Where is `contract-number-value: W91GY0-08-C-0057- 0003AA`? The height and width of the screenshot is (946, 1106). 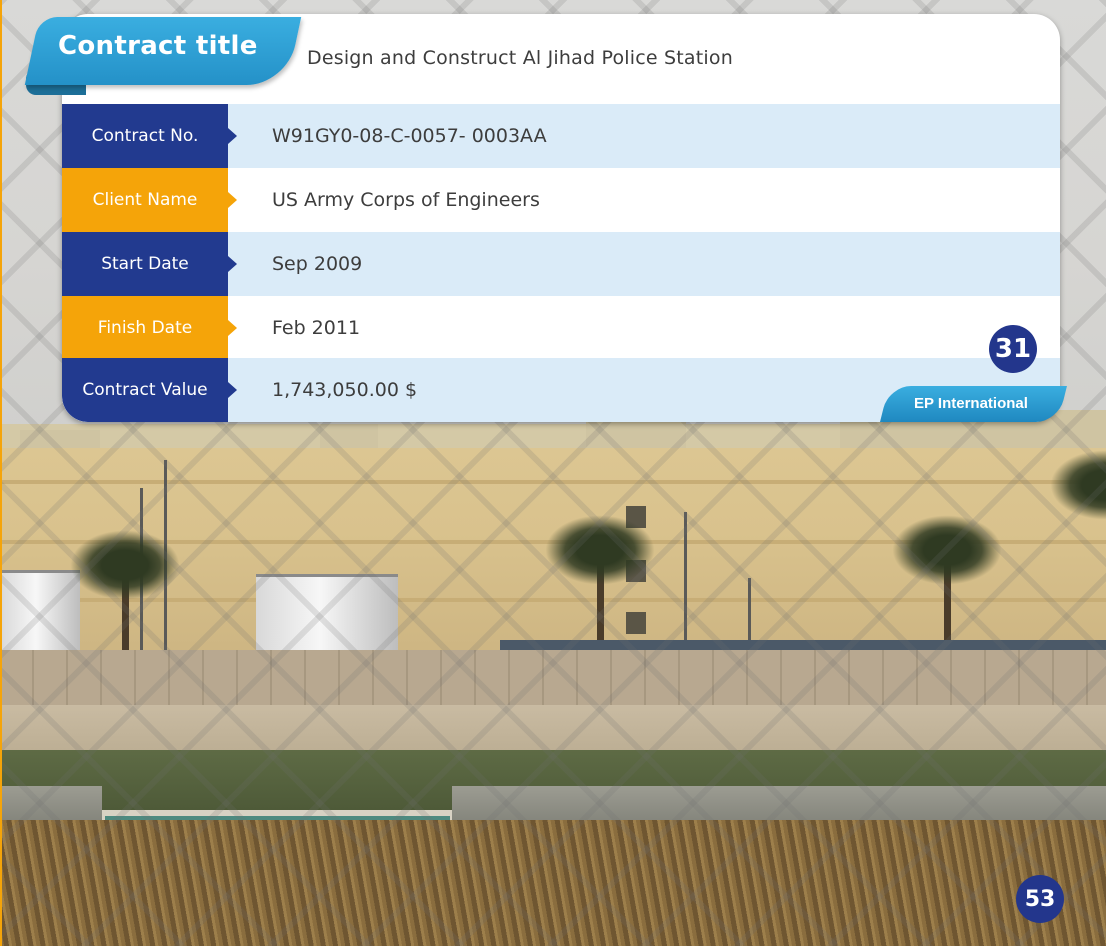
contract-number-value: W91GY0-08-C-0057- 0003AA is located at coordinates (409, 136).